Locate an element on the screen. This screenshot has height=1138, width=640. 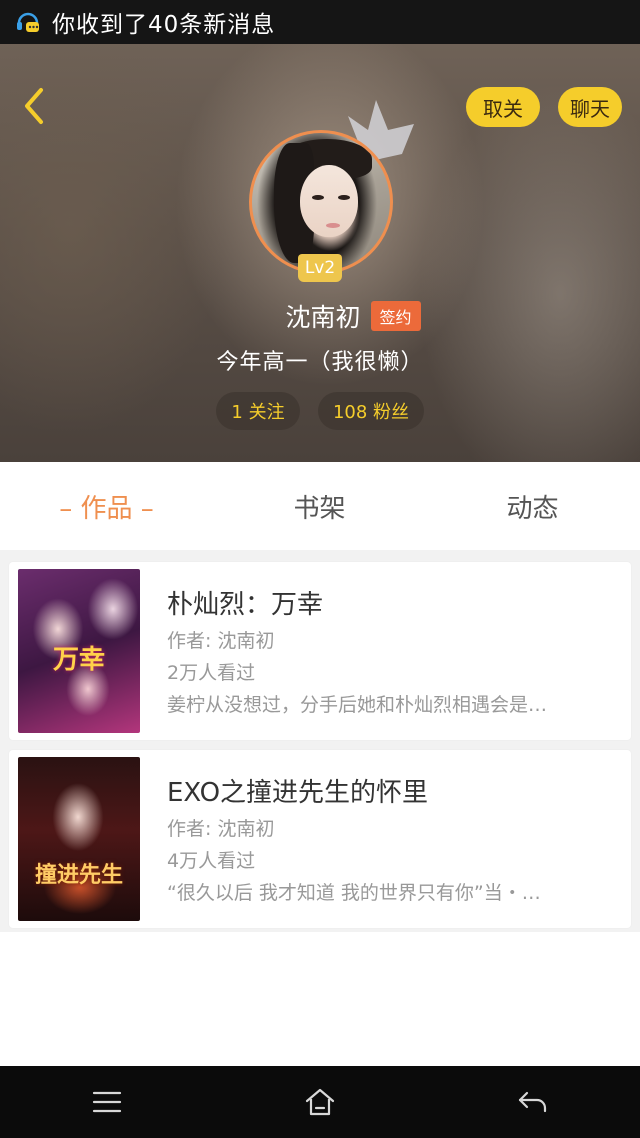
book-views: 2万人看过 is located at coordinates (211, 673).